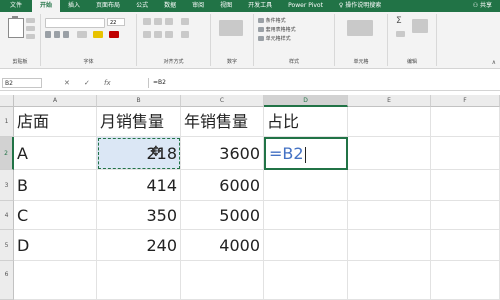  I want to click on cell-f3, so click(465, 185).